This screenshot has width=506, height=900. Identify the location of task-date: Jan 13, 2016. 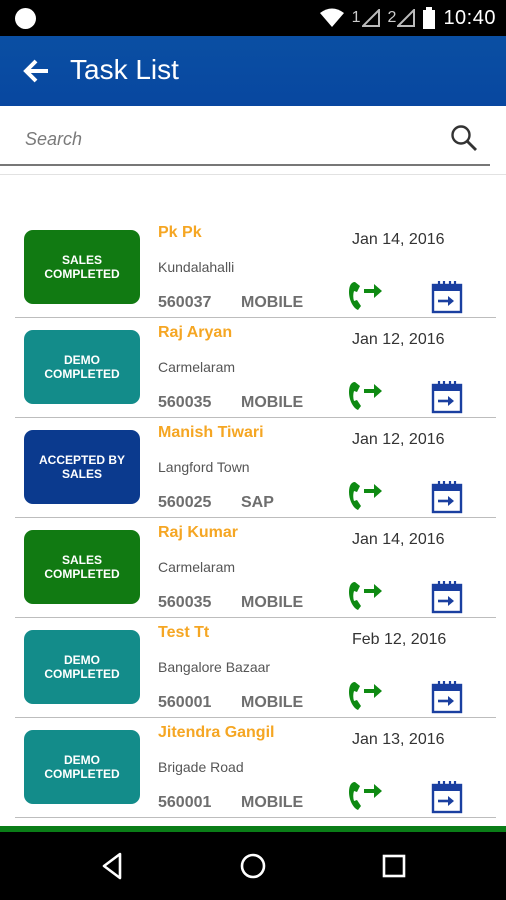
(398, 739).